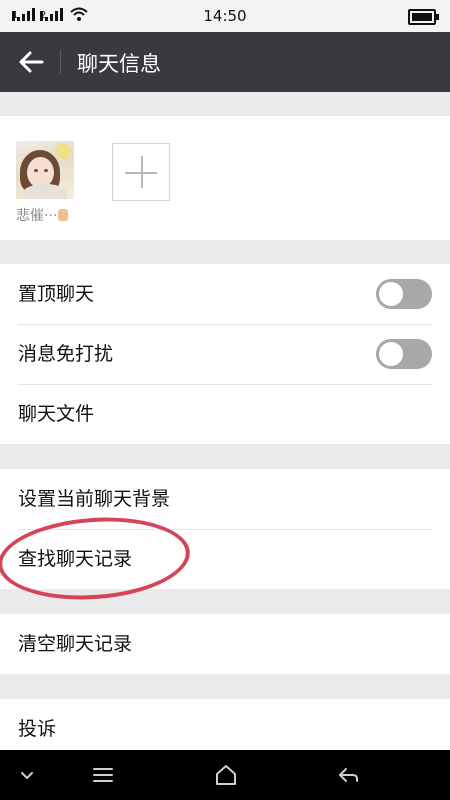  What do you see at coordinates (75, 644) in the screenshot?
I see `clear-history-label: 清空聊天记录` at bounding box center [75, 644].